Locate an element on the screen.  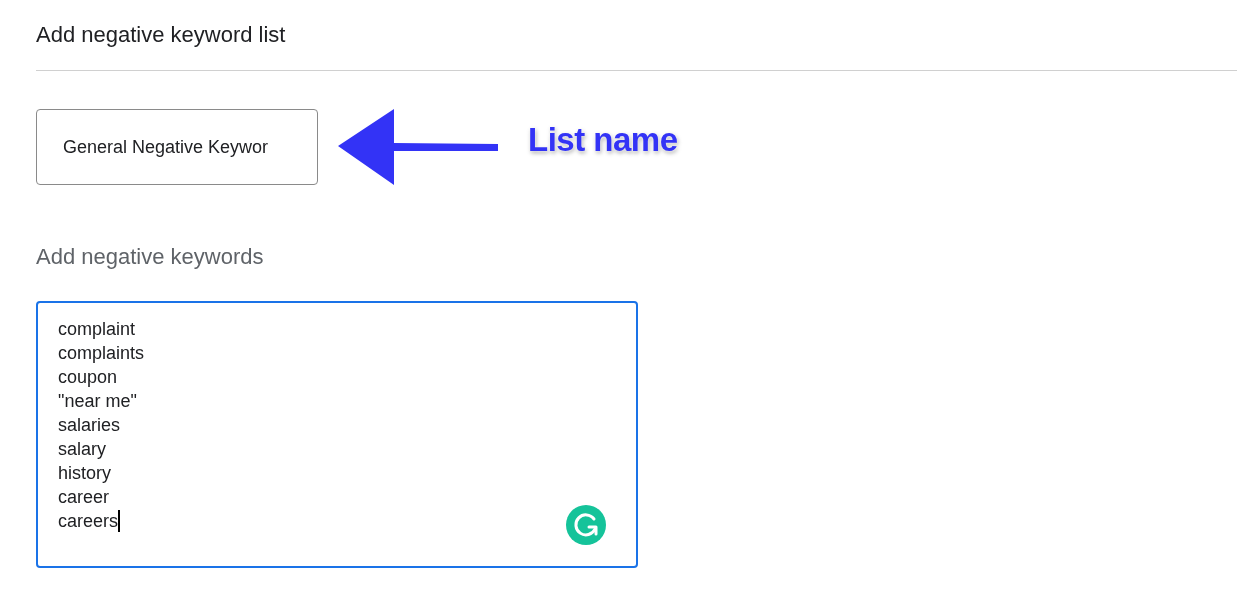
keyword-text: "near me" is located at coordinates (97, 401).